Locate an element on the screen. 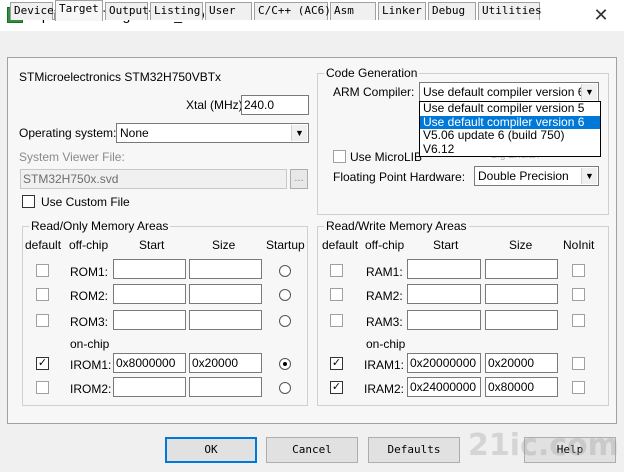 The width and height of the screenshot is (624, 472). irom1-size-input: 0x20000 is located at coordinates (225, 363).